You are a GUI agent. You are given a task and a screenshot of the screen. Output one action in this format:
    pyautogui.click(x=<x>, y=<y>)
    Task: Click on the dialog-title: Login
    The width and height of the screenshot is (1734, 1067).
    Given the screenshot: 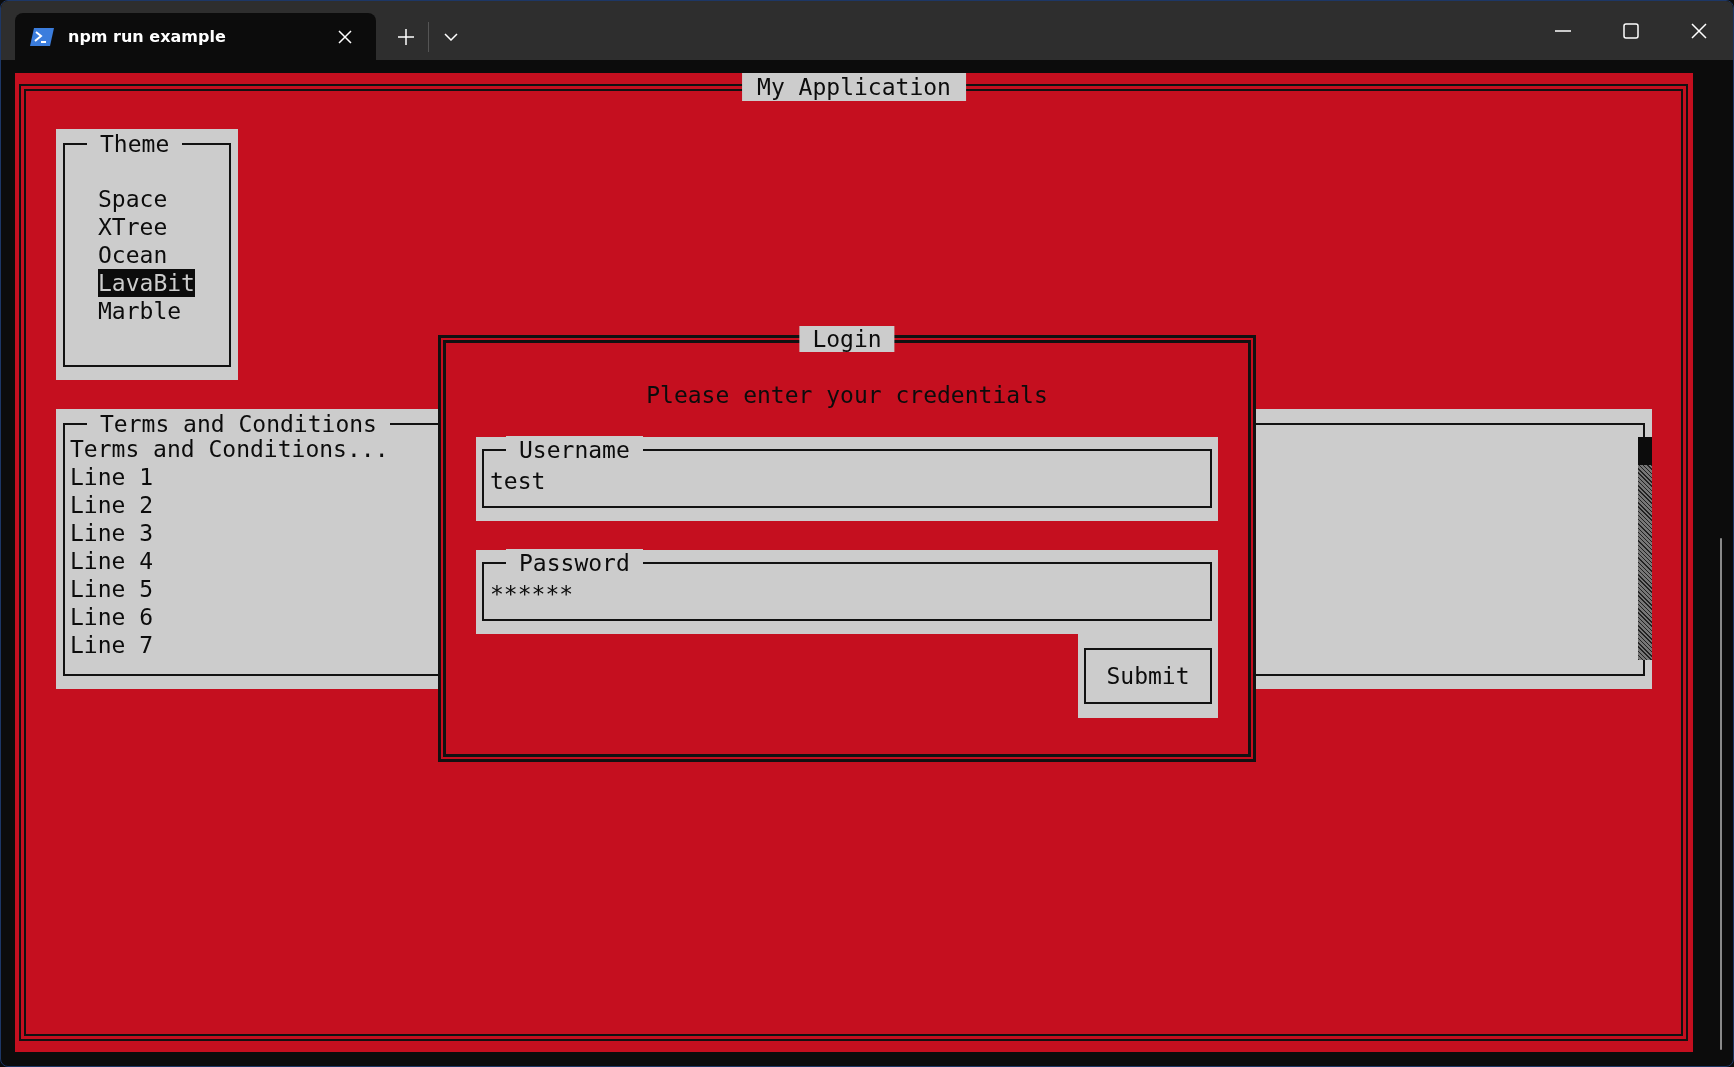 What is the action you would take?
    pyautogui.click(x=847, y=339)
    